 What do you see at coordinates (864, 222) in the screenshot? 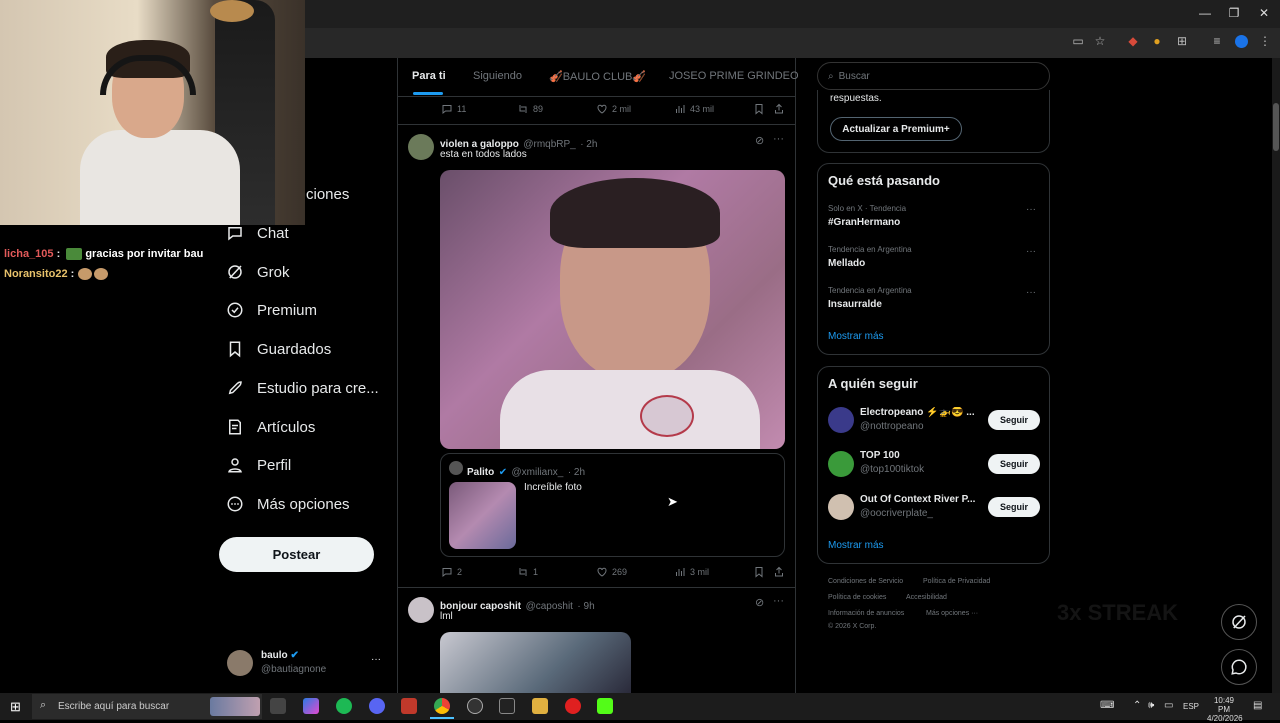
I see `trend-name: #GranHermano` at bounding box center [864, 222].